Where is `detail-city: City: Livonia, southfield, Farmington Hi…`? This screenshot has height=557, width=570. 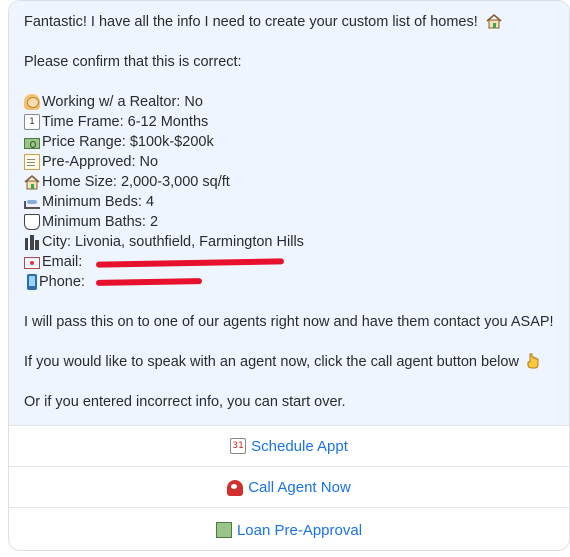
detail-city: City: Livonia, southfield, Farmington Hi… is located at coordinates (290, 242).